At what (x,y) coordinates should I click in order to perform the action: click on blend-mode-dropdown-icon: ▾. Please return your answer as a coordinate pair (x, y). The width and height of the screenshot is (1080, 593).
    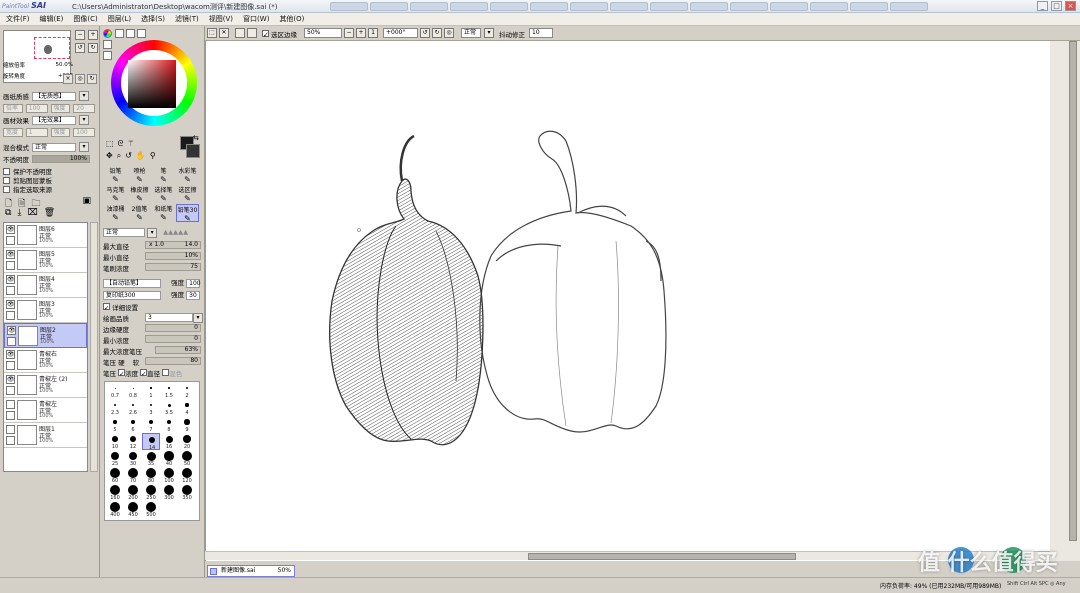
    Looking at the image, I should click on (84, 147).